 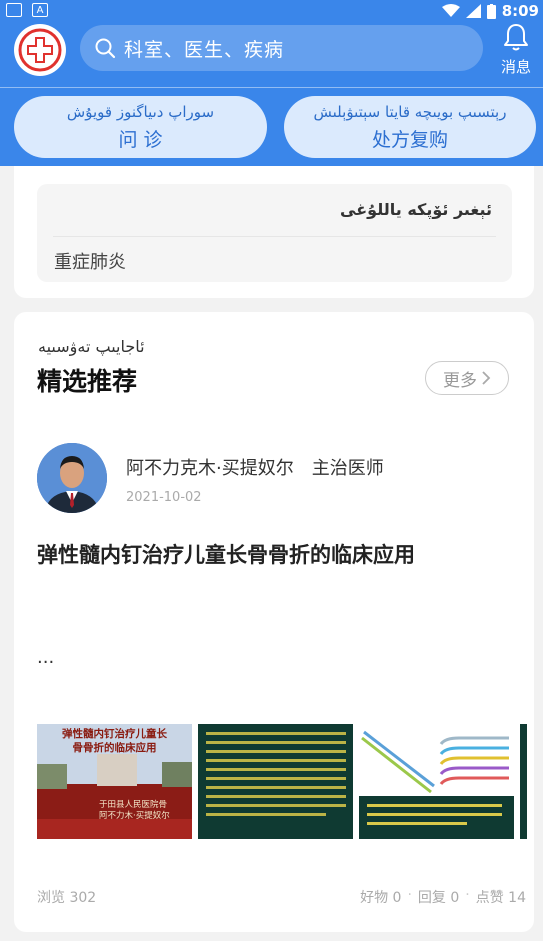 What do you see at coordinates (40, 10) in the screenshot?
I see `app-a-icon: A` at bounding box center [40, 10].